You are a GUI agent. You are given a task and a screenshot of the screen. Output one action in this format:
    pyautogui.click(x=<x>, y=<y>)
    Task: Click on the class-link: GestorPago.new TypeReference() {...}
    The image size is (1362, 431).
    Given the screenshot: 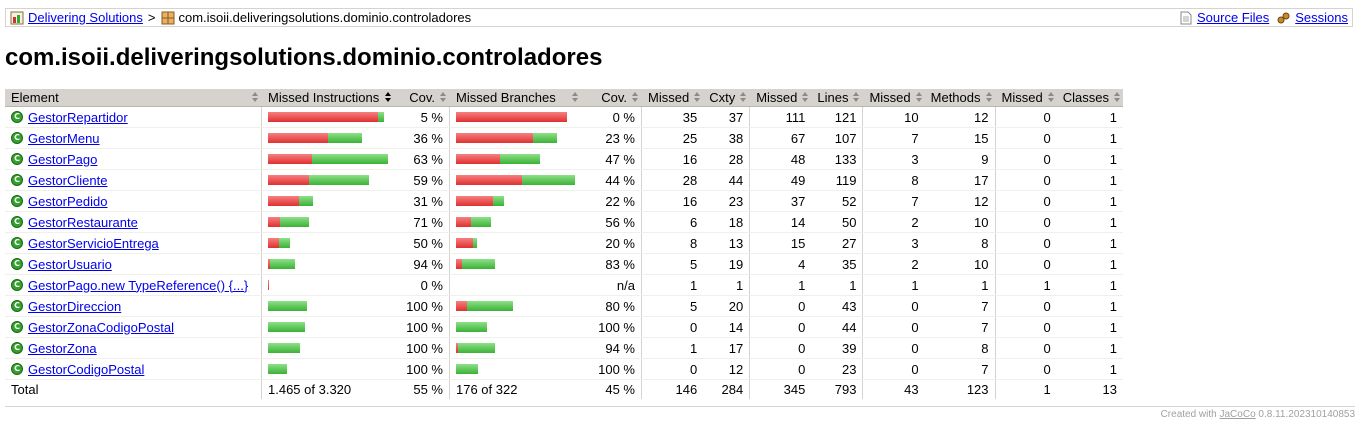 What is the action you would take?
    pyautogui.click(x=138, y=285)
    